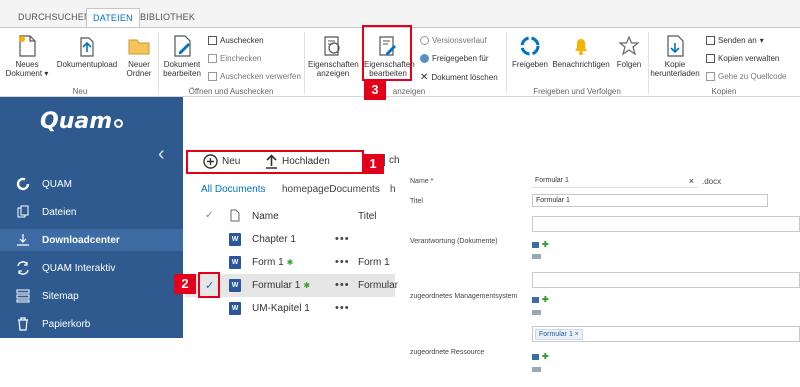 This screenshot has width=800, height=387. Describe the element at coordinates (724, 91) in the screenshot. I see `group-label-kopien: Kopien` at that location.